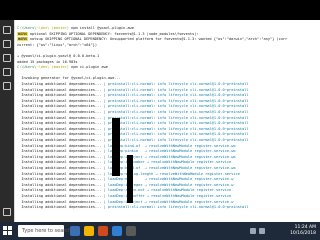 This screenshot has width=320, height=240. Describe the element at coordinates (47, 61) in the screenshot. I see `line-text: added 15 packages in 16.983s` at that location.